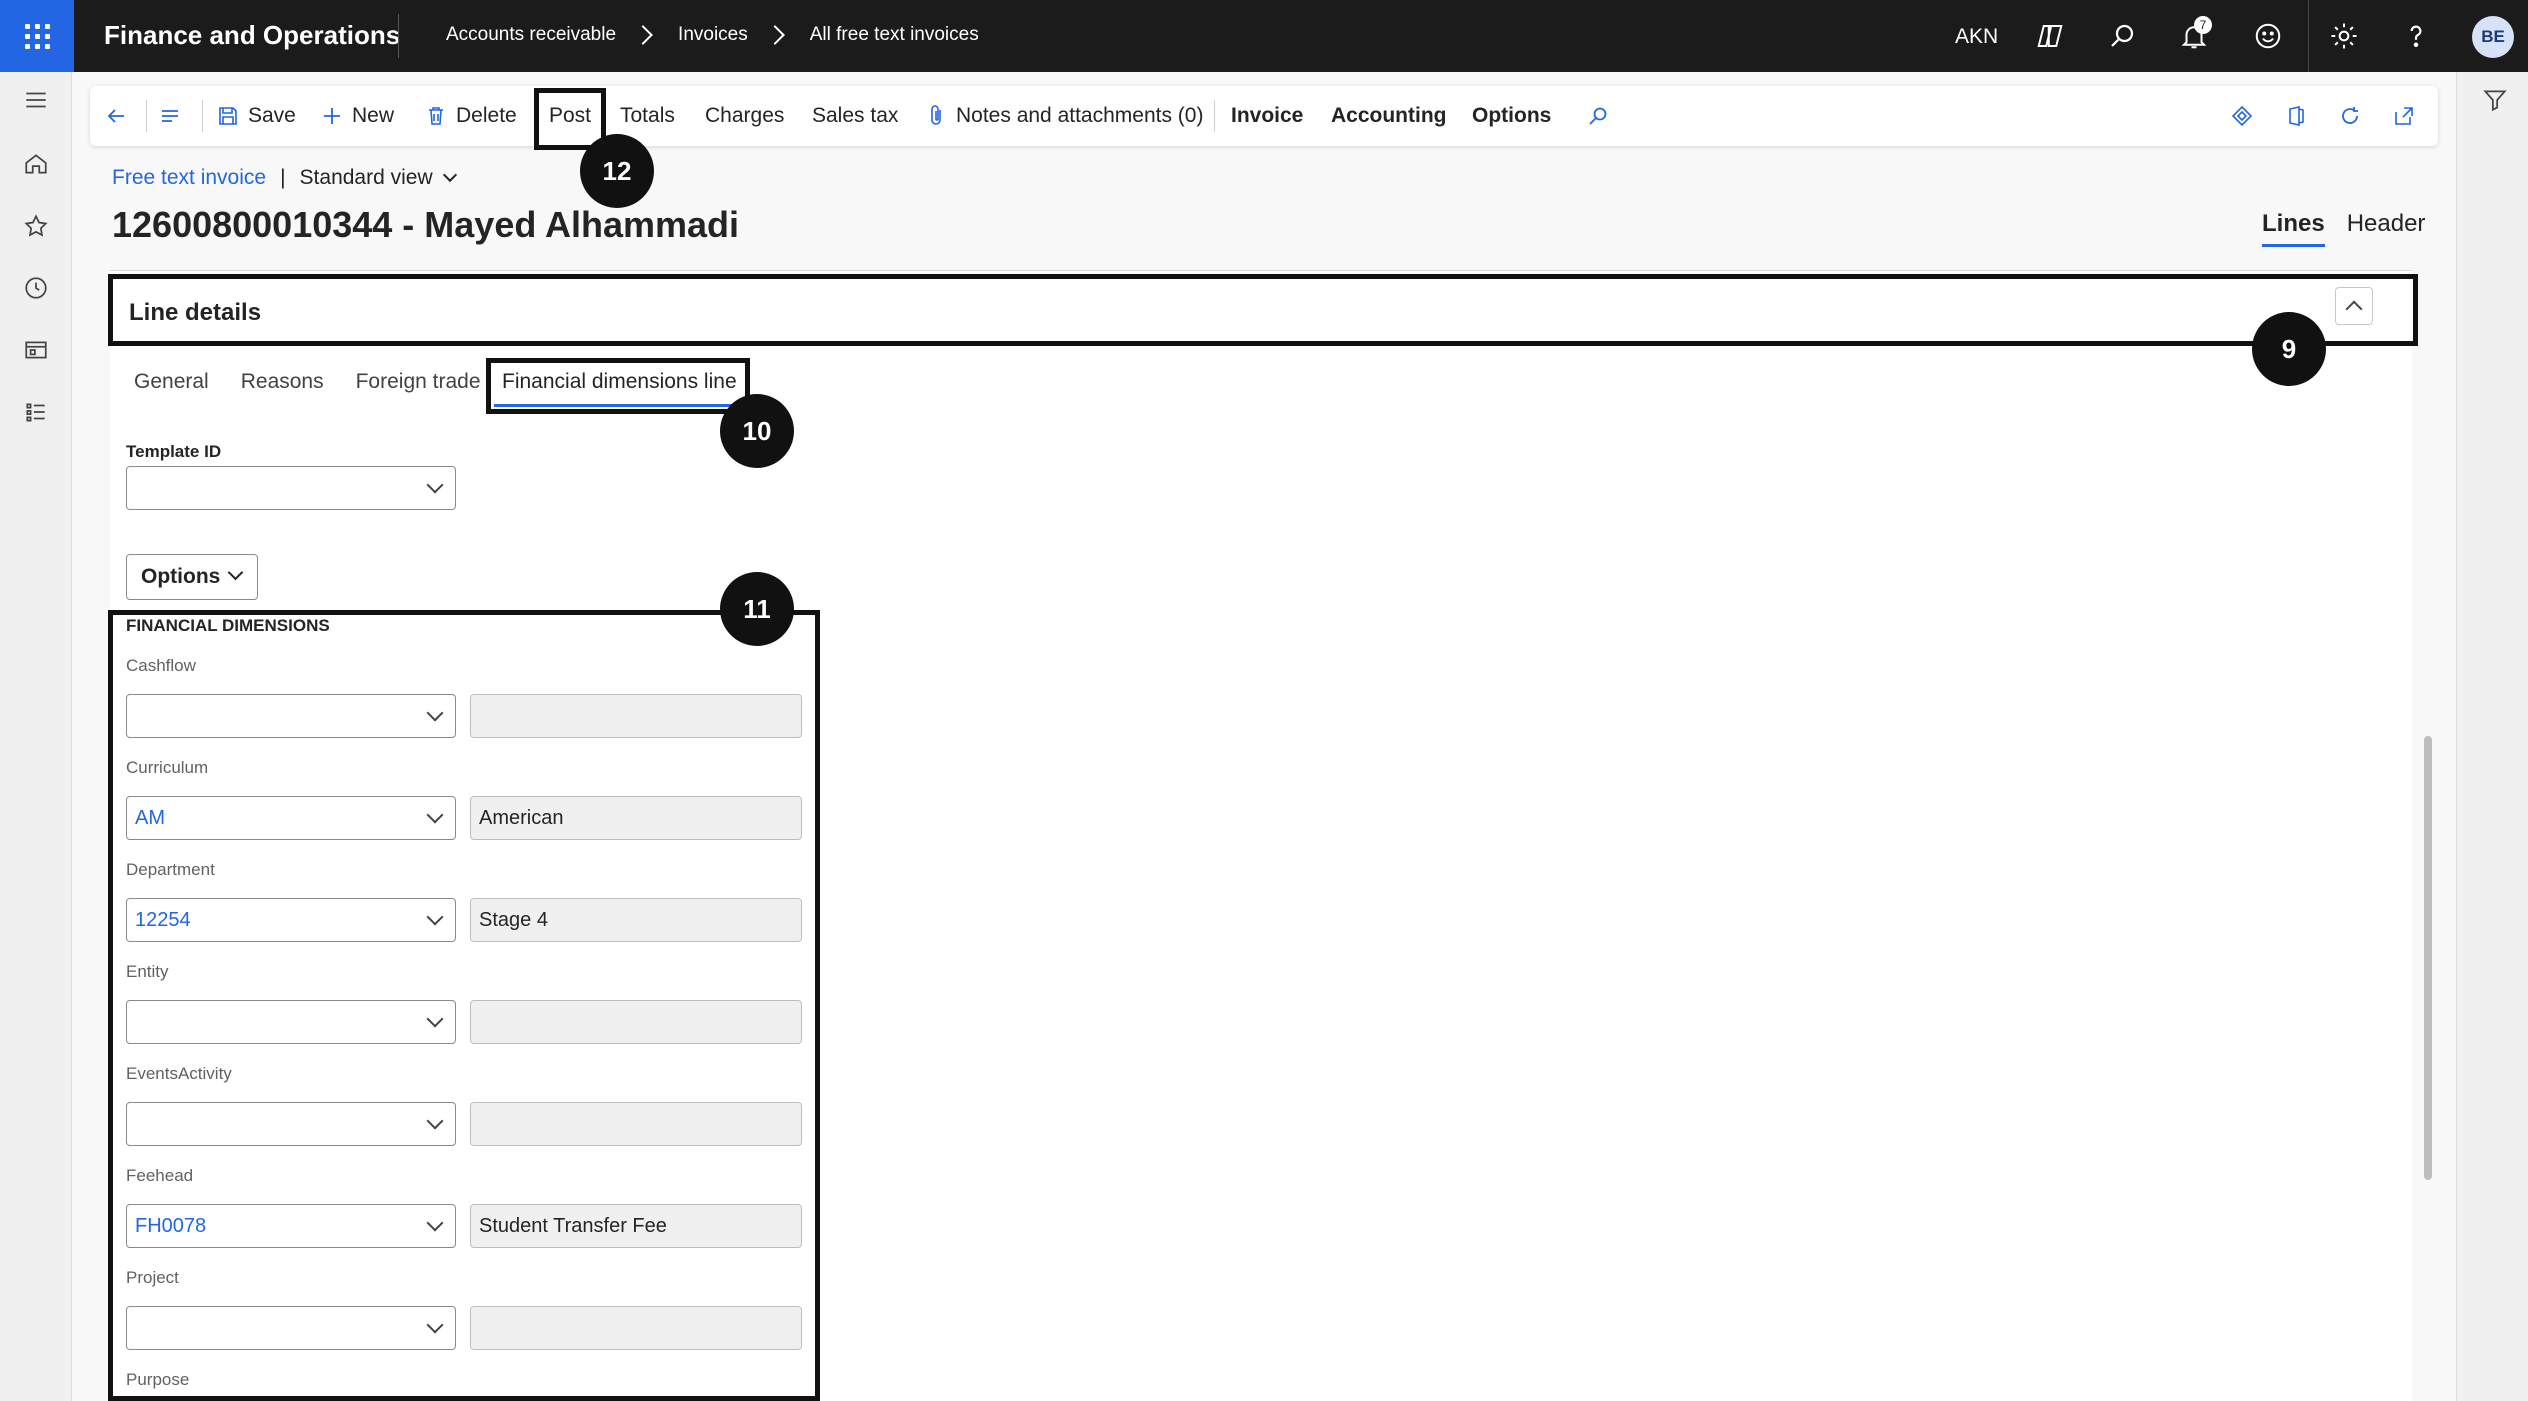  I want to click on home-icon, so click(36, 164).